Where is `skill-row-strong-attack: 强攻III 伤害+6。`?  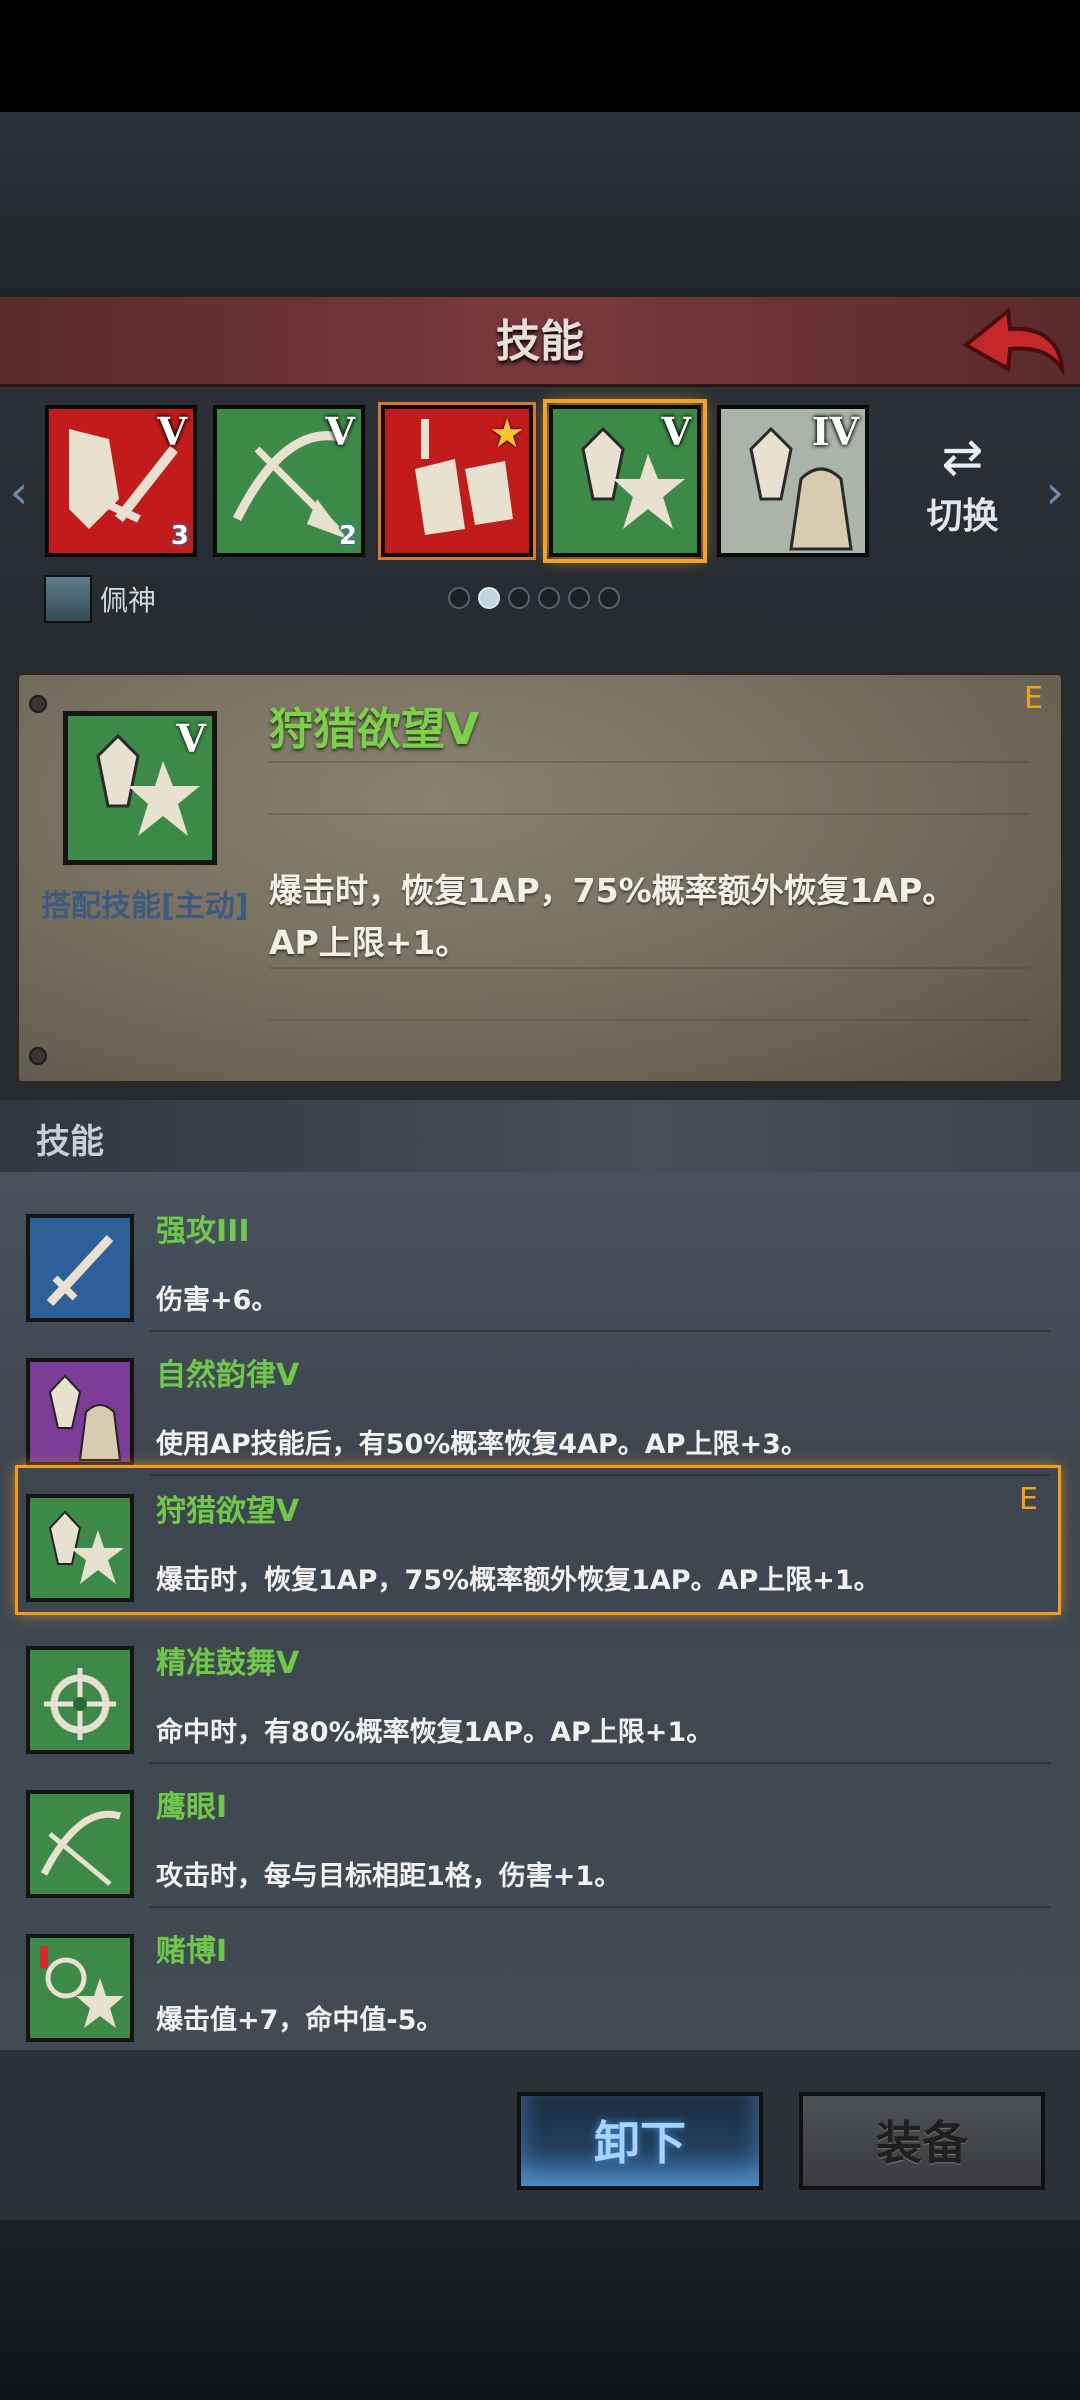
skill-row-strong-attack: 强攻III 伤害+6。 is located at coordinates (540, 1260).